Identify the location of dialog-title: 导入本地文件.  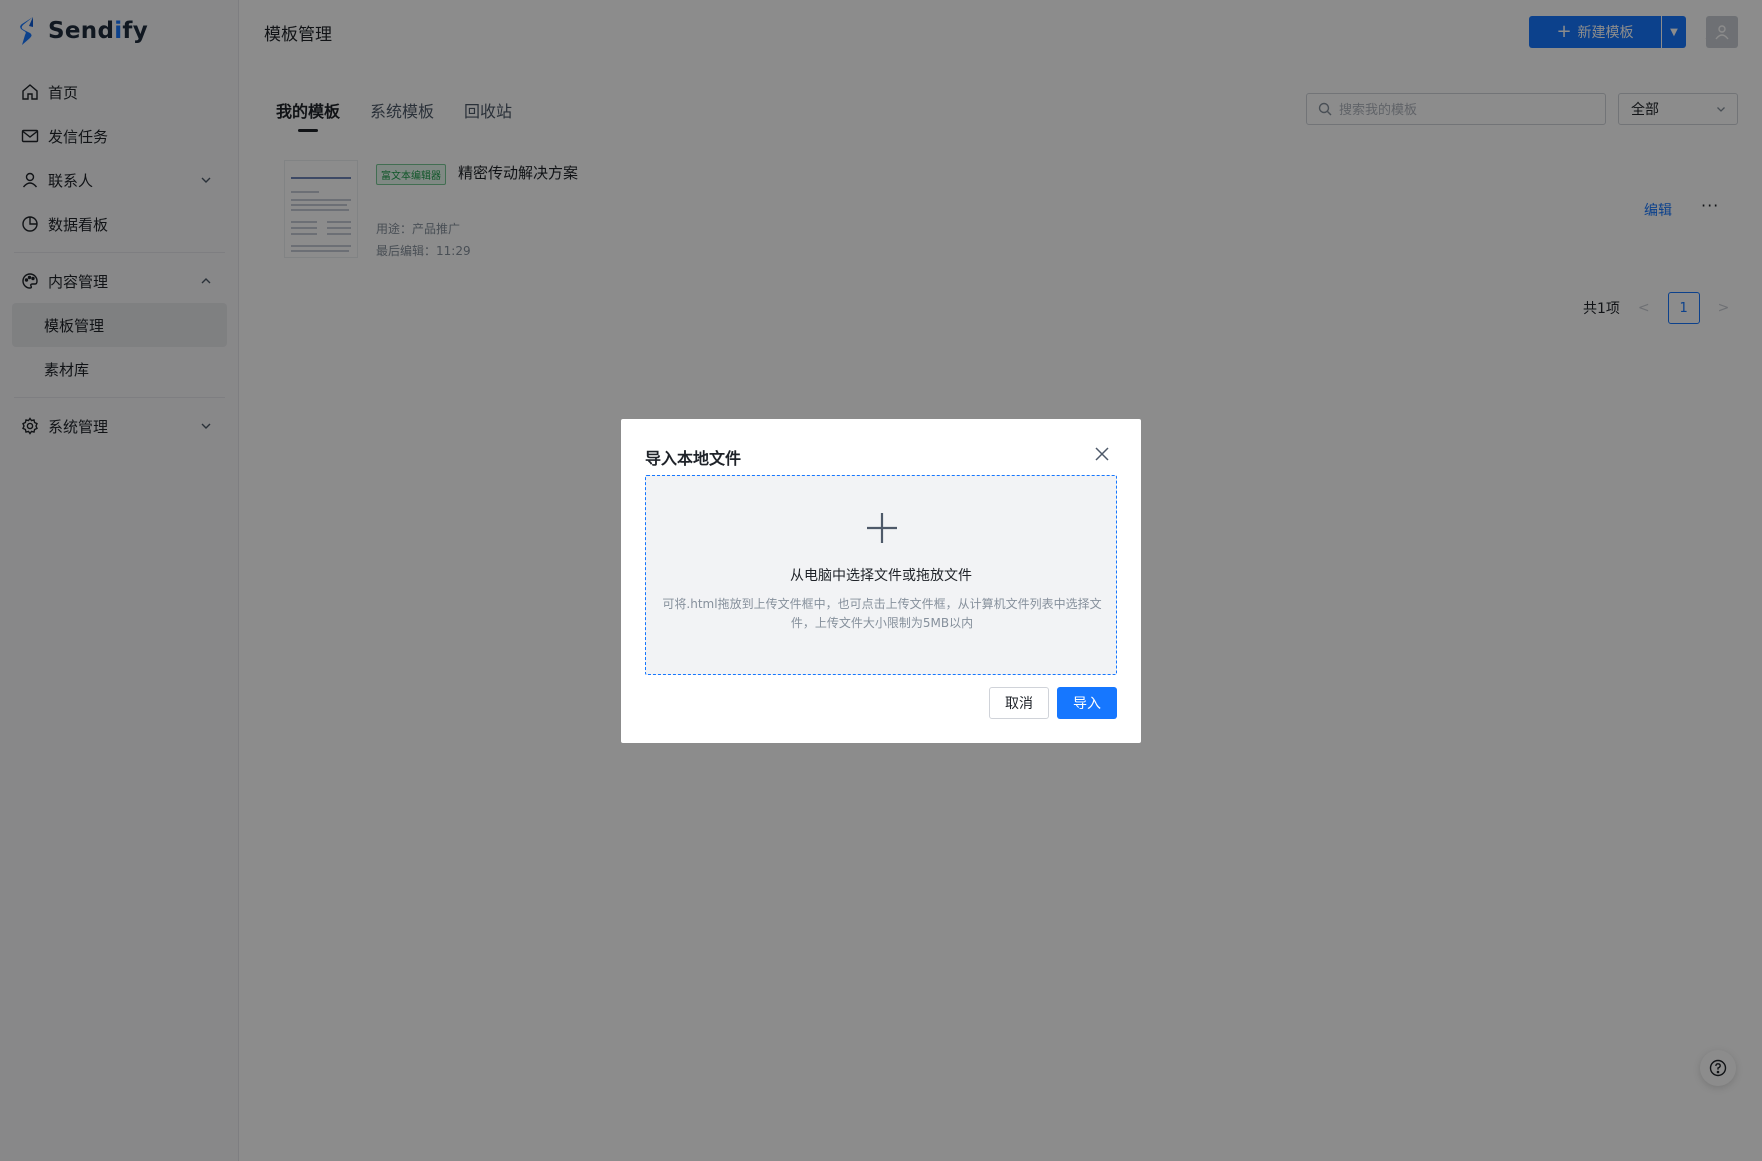
(693, 458).